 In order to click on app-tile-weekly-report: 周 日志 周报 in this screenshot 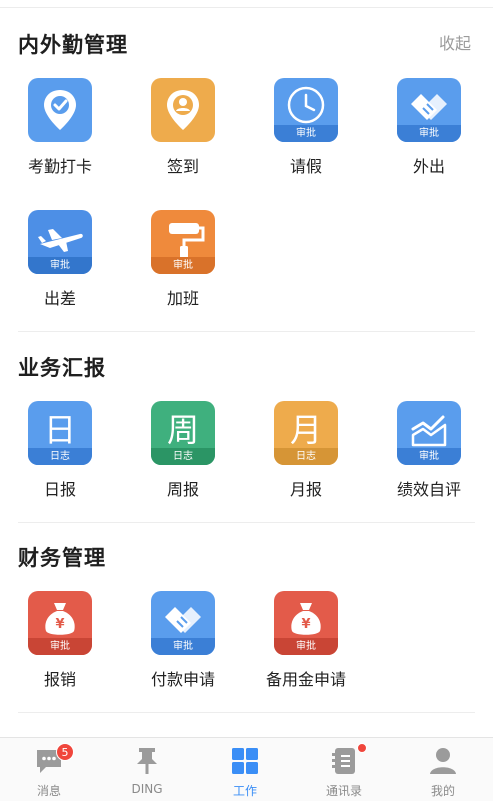, I will do `click(183, 456)`.